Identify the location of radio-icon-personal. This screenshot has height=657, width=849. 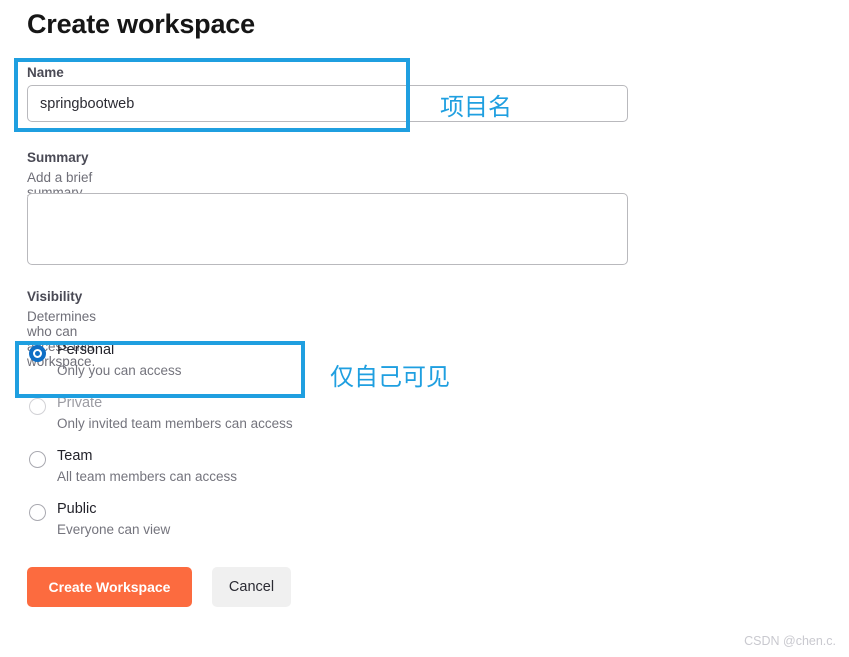
(37, 353).